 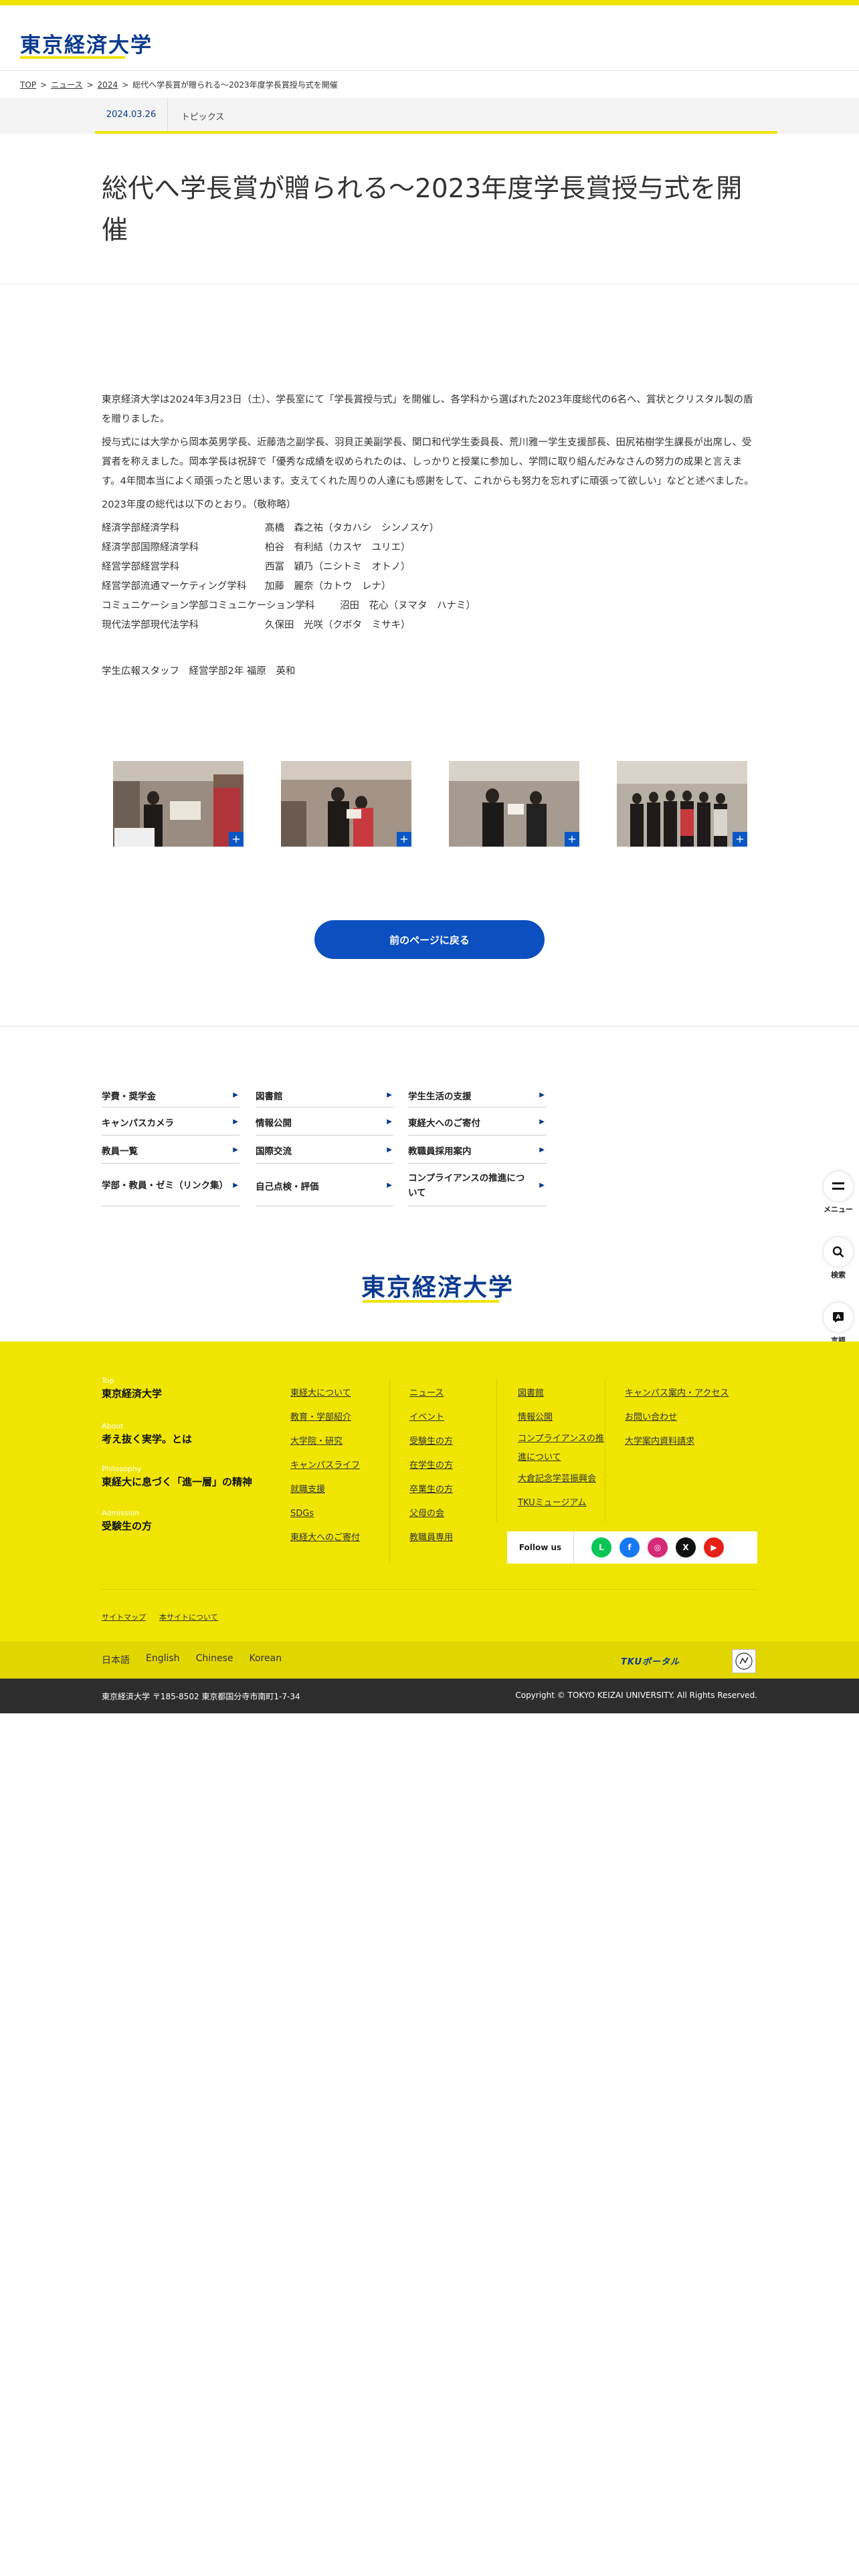 What do you see at coordinates (171, 1095) in the screenshot?
I see `related-link: 学費・奨学金 ▶` at bounding box center [171, 1095].